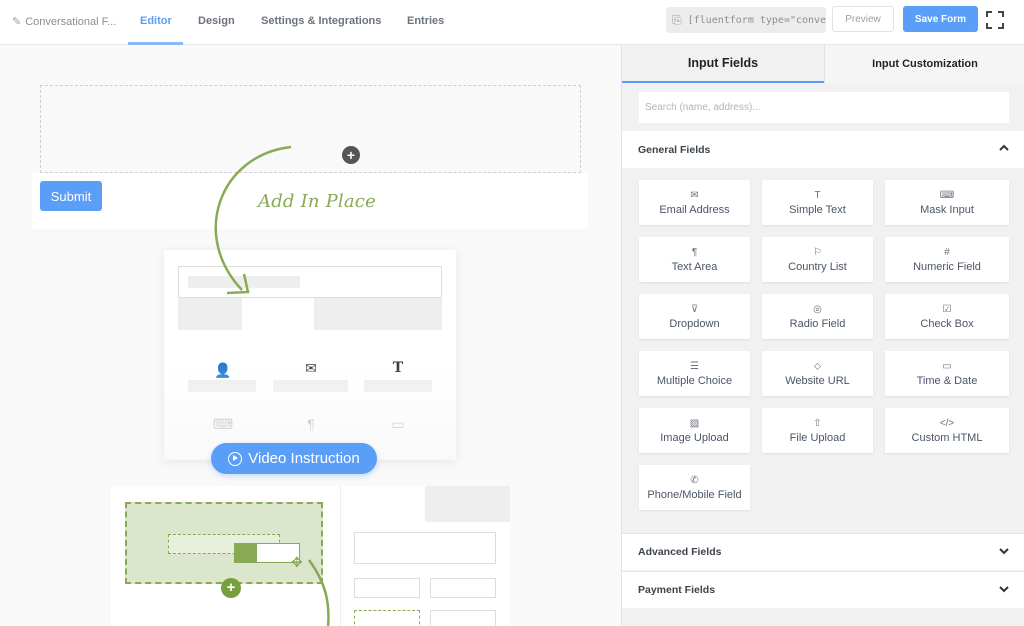  Describe the element at coordinates (817, 316) in the screenshot. I see `field-button: ◎ Radio Field` at that location.